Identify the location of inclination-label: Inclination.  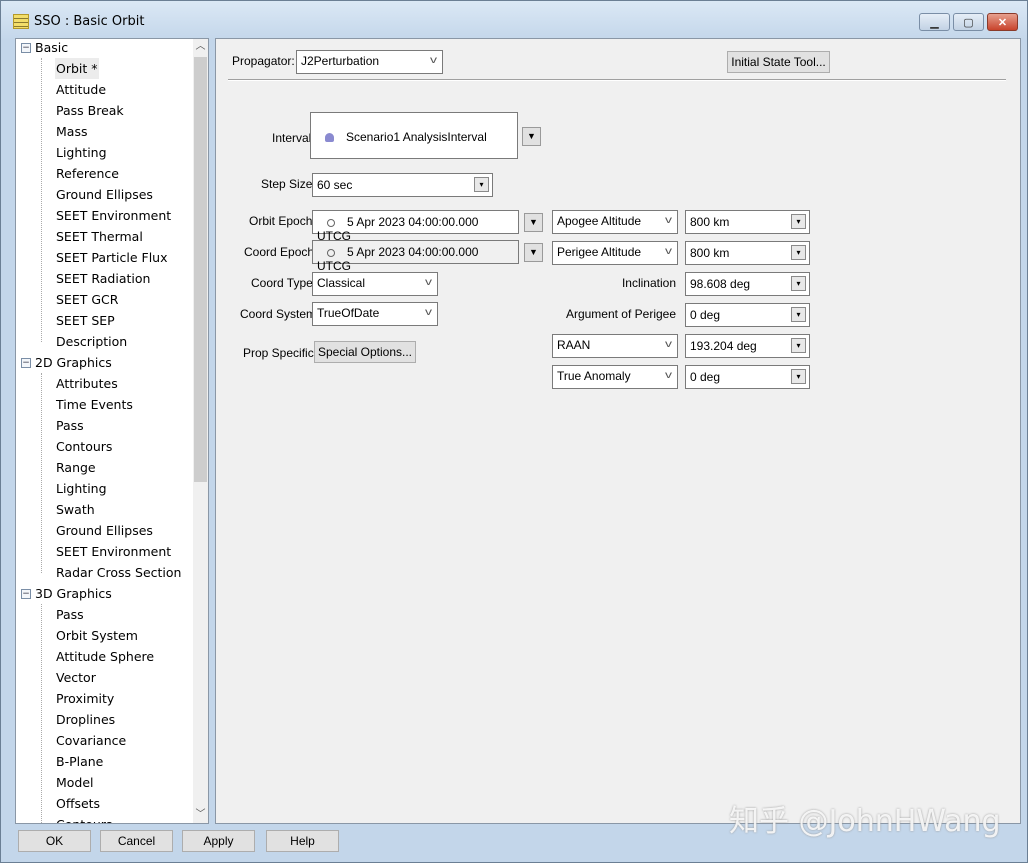
(648, 283).